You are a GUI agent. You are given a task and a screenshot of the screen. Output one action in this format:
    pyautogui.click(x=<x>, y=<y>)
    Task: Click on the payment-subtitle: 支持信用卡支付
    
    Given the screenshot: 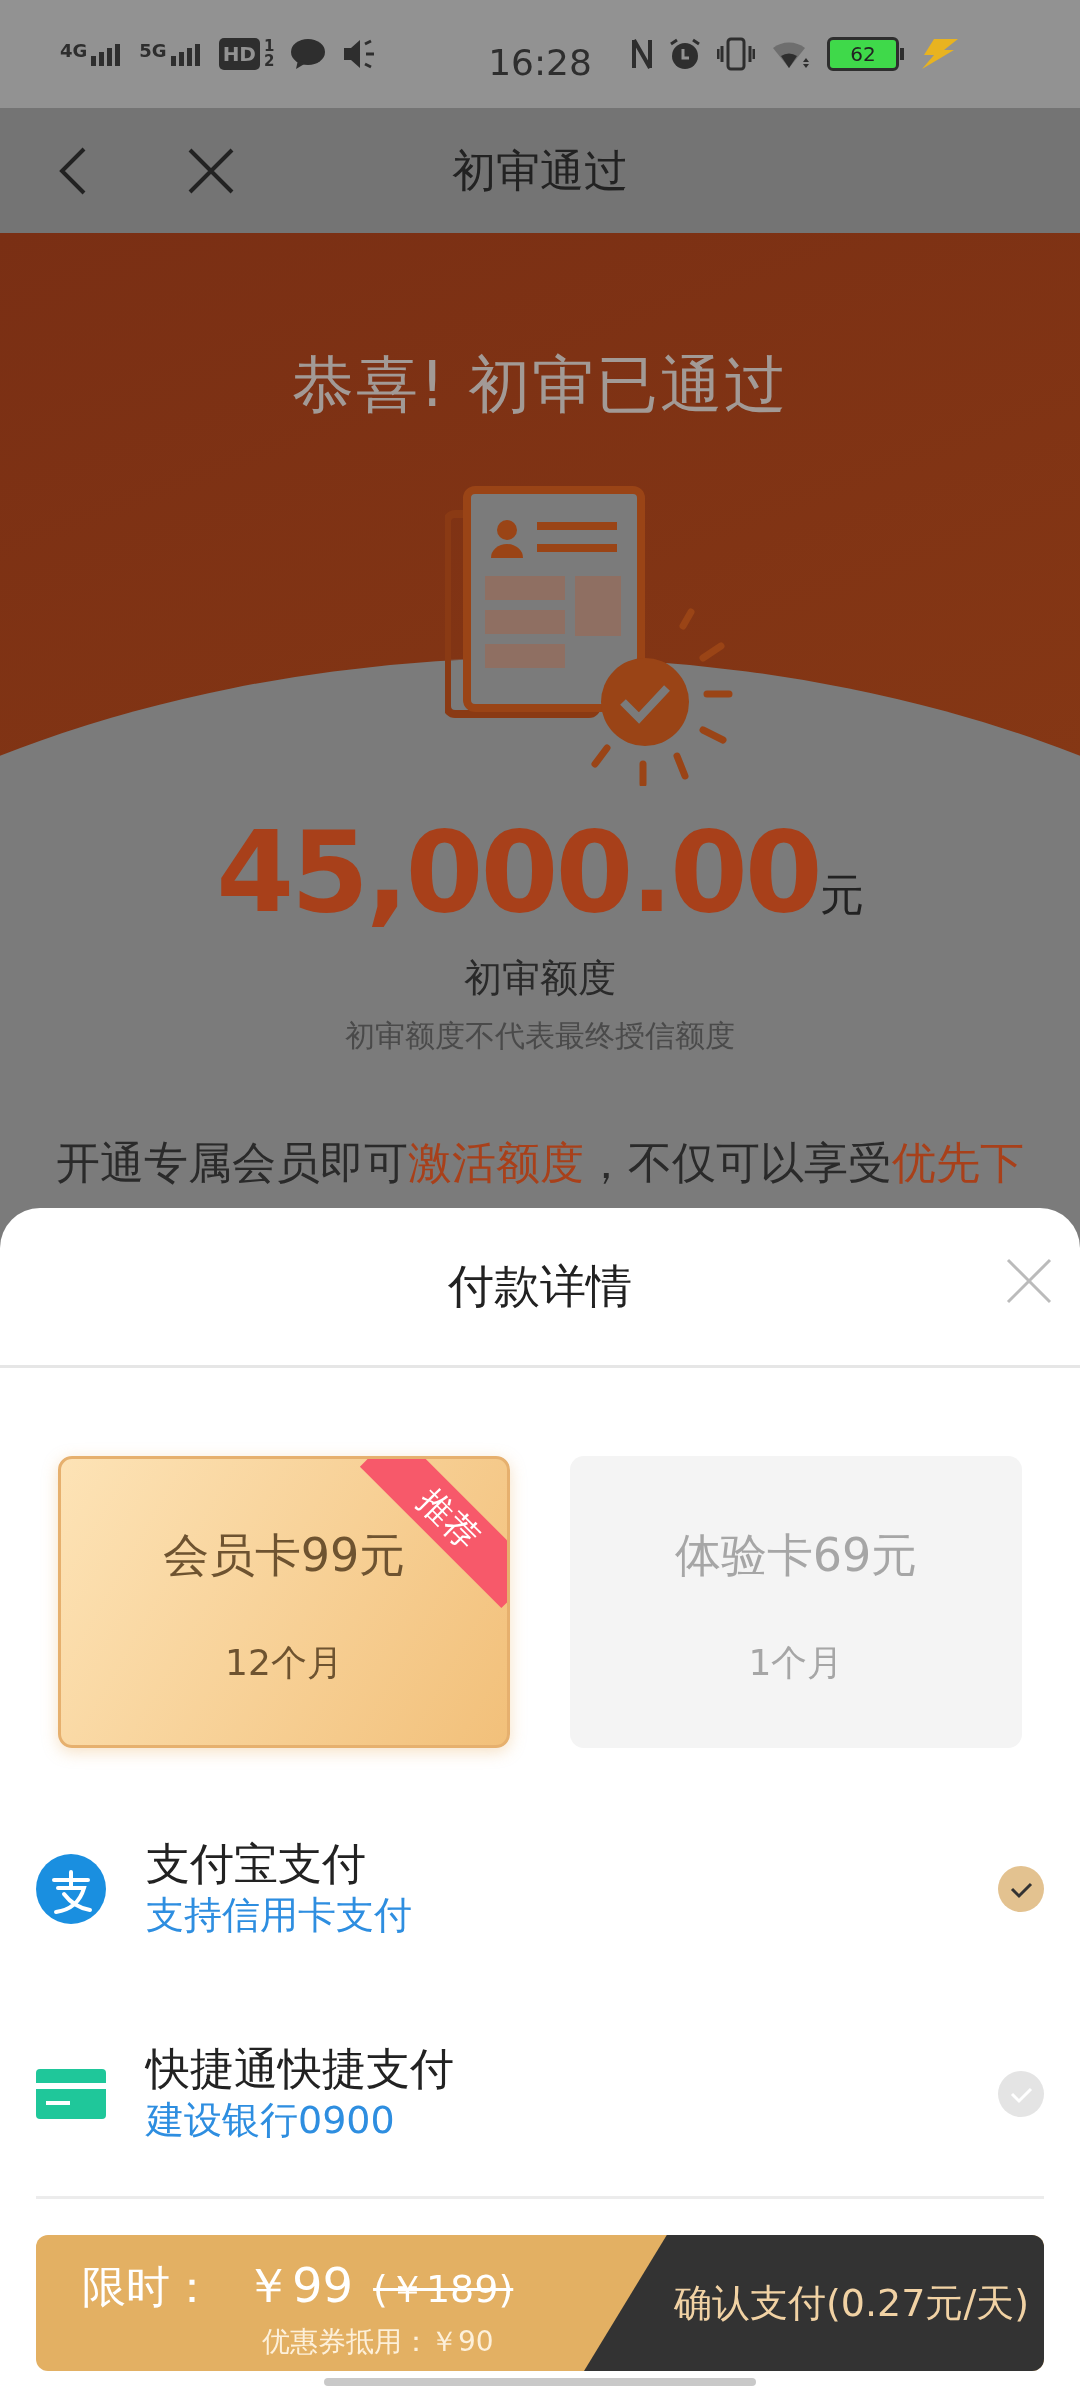 What is the action you would take?
    pyautogui.click(x=279, y=1916)
    